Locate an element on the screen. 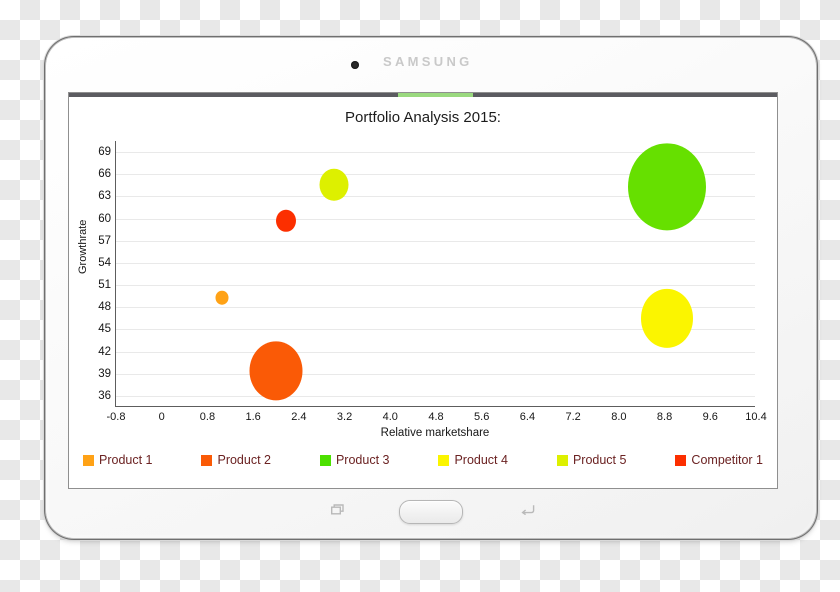 Image resolution: width=840 pixels, height=592 pixels. x-axis-tick-label: 4.0 is located at coordinates (390, 417).